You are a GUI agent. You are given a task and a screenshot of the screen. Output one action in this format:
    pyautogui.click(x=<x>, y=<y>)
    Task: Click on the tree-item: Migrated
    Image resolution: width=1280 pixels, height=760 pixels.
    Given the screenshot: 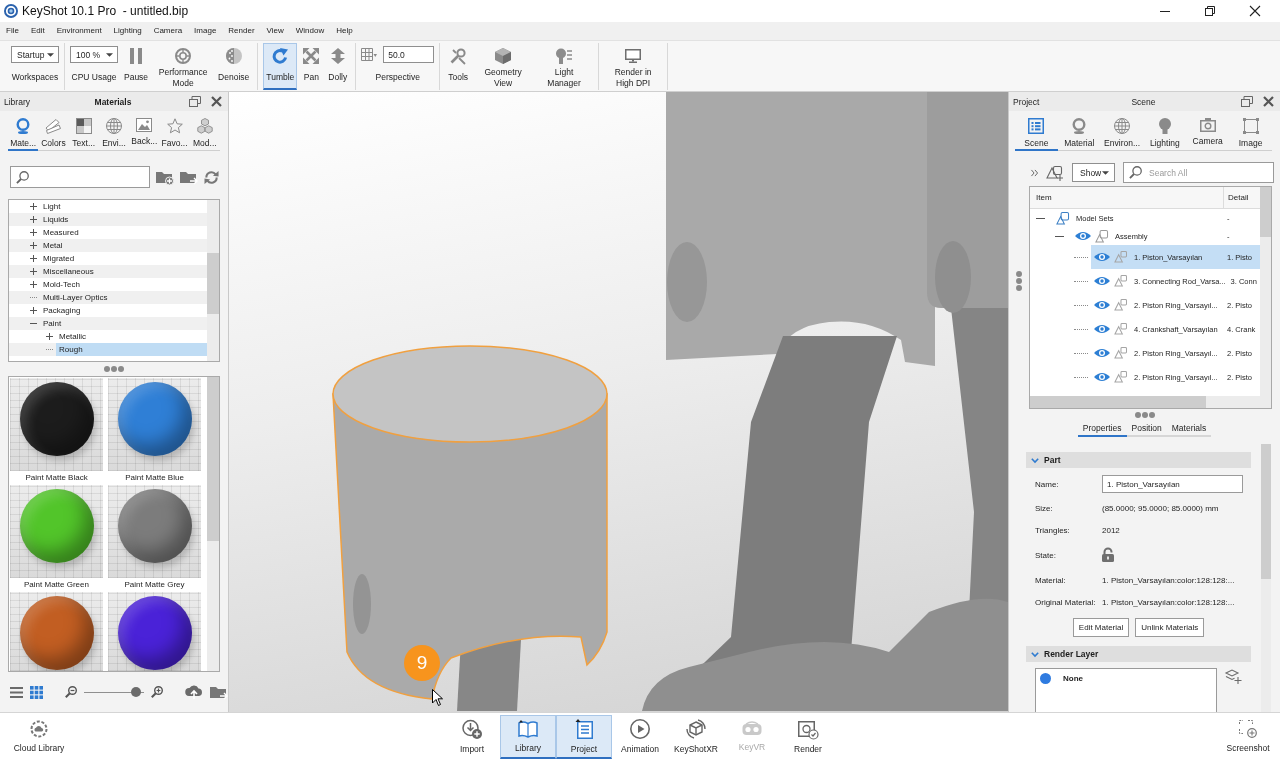 What is the action you would take?
    pyautogui.click(x=59, y=258)
    